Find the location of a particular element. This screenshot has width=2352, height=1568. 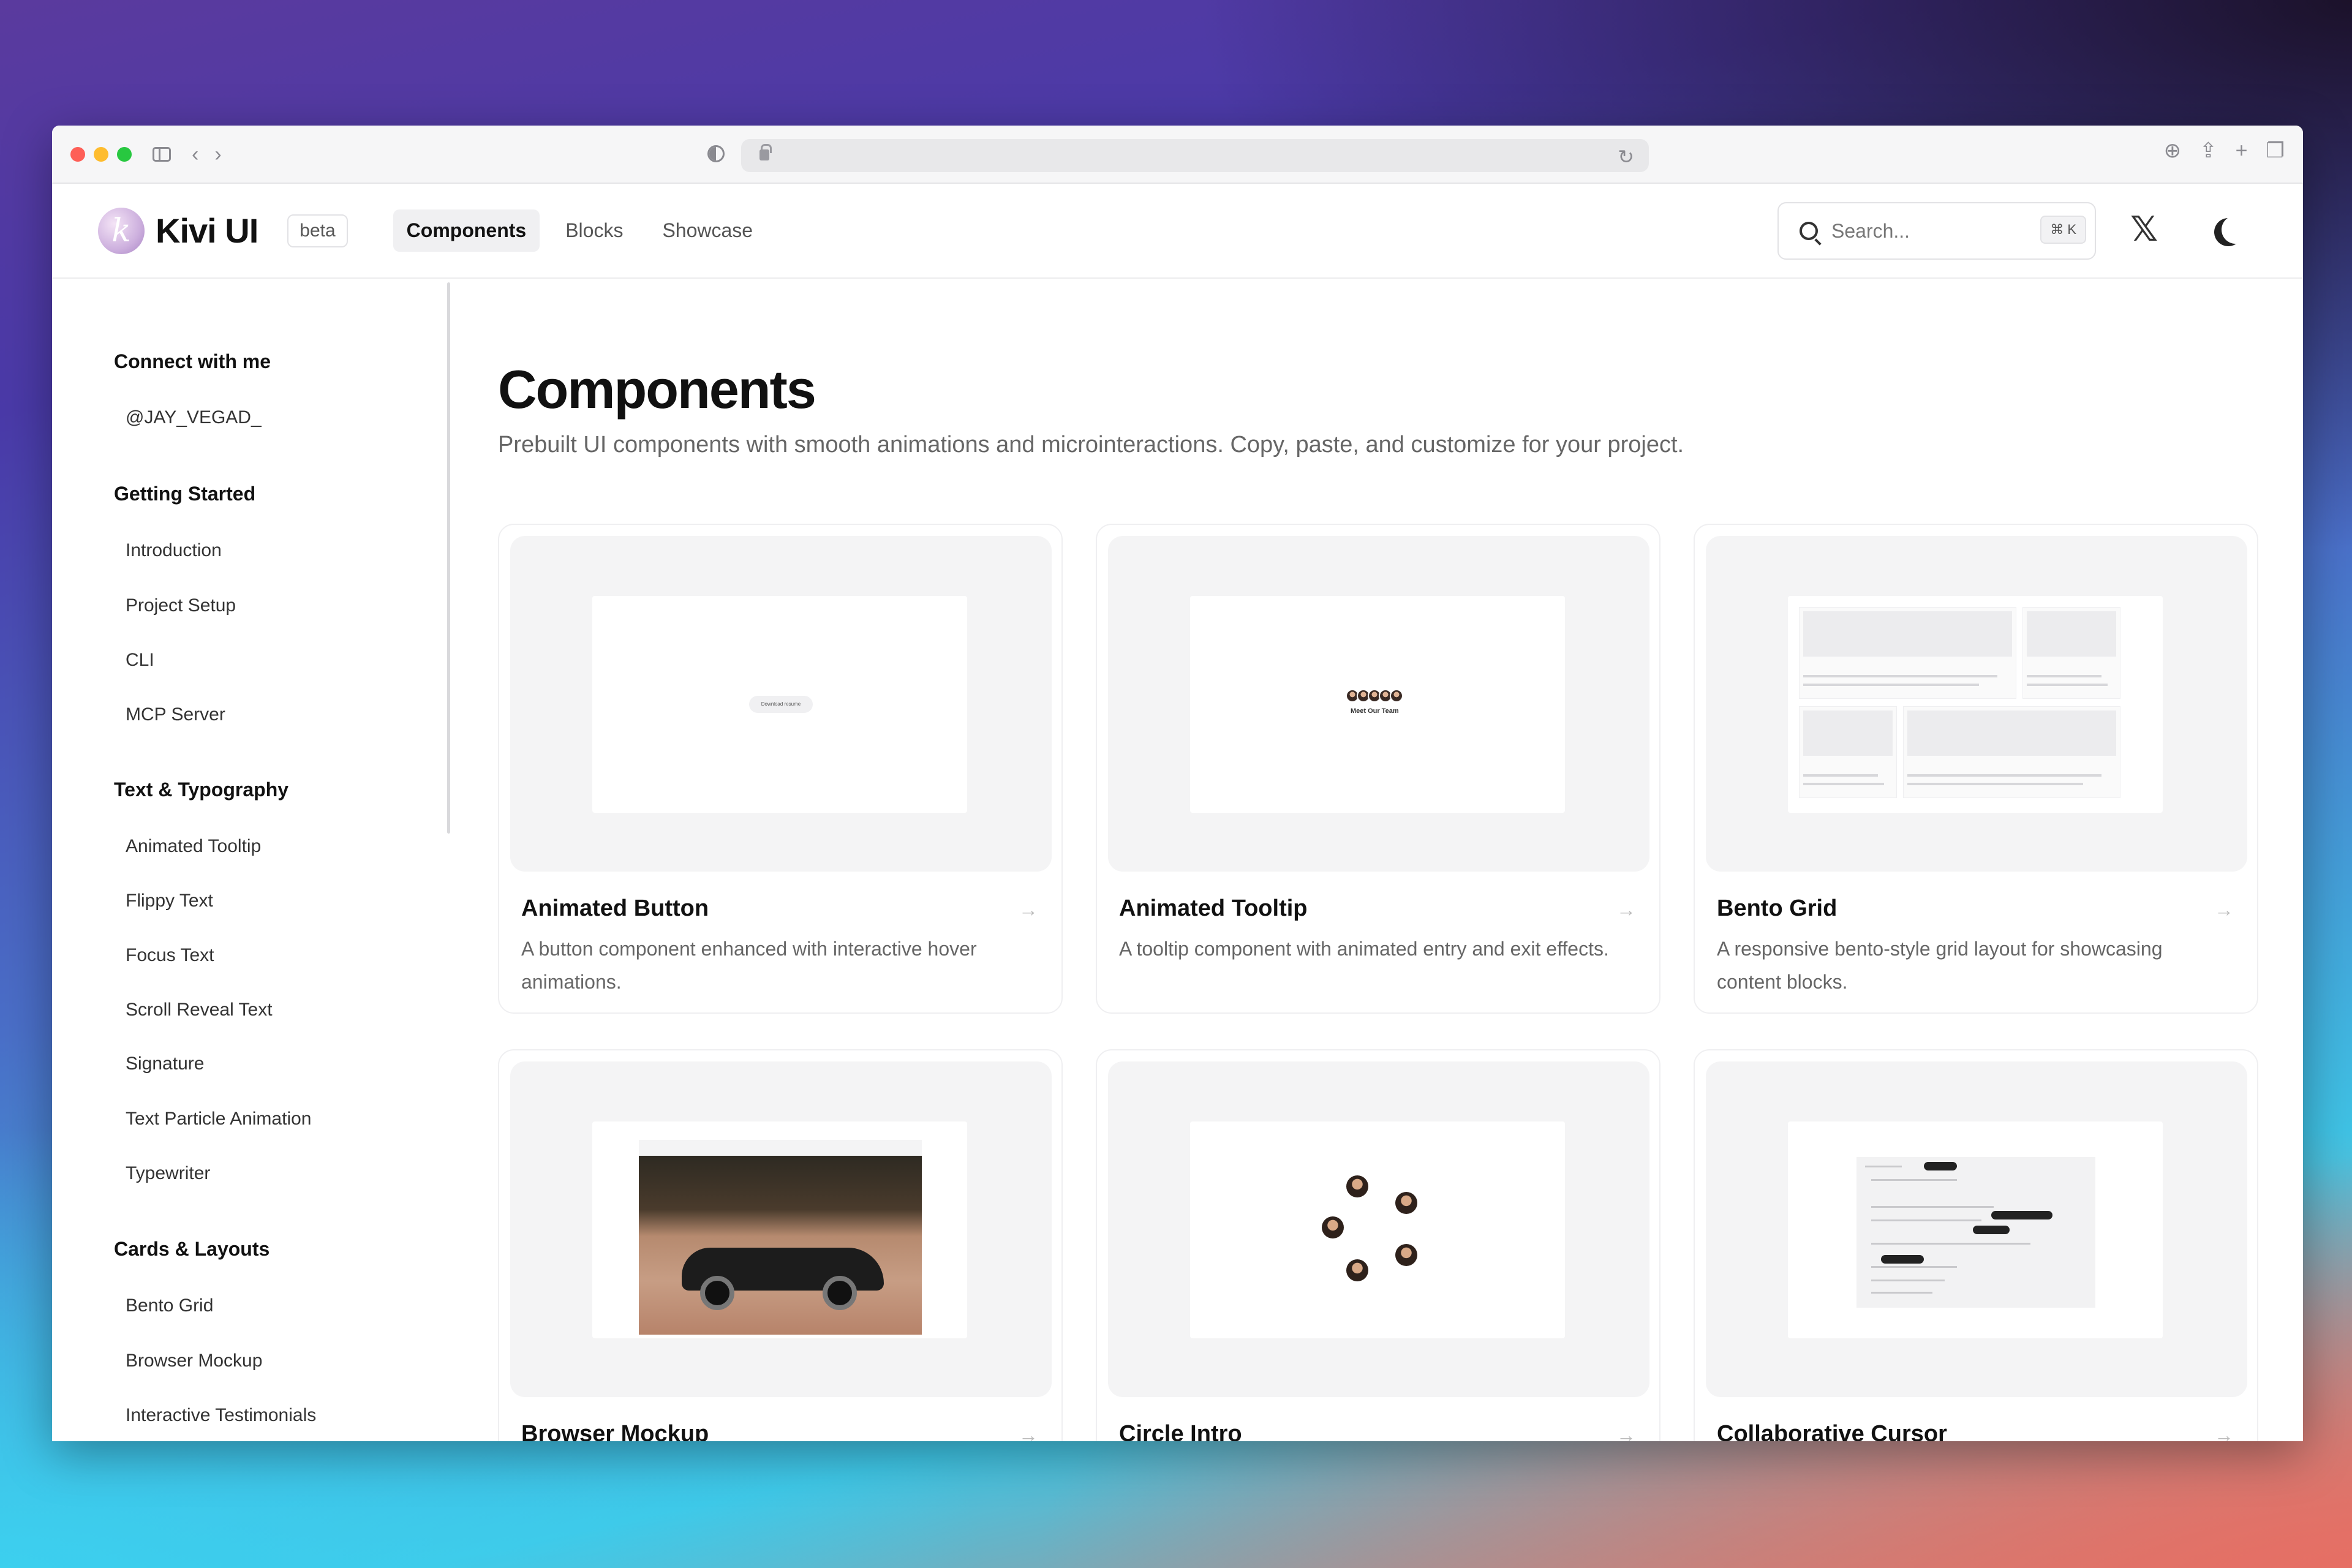

sidebar-item-scroll-reveal-text: Scroll Reveal Text is located at coordinates (200, 1010).